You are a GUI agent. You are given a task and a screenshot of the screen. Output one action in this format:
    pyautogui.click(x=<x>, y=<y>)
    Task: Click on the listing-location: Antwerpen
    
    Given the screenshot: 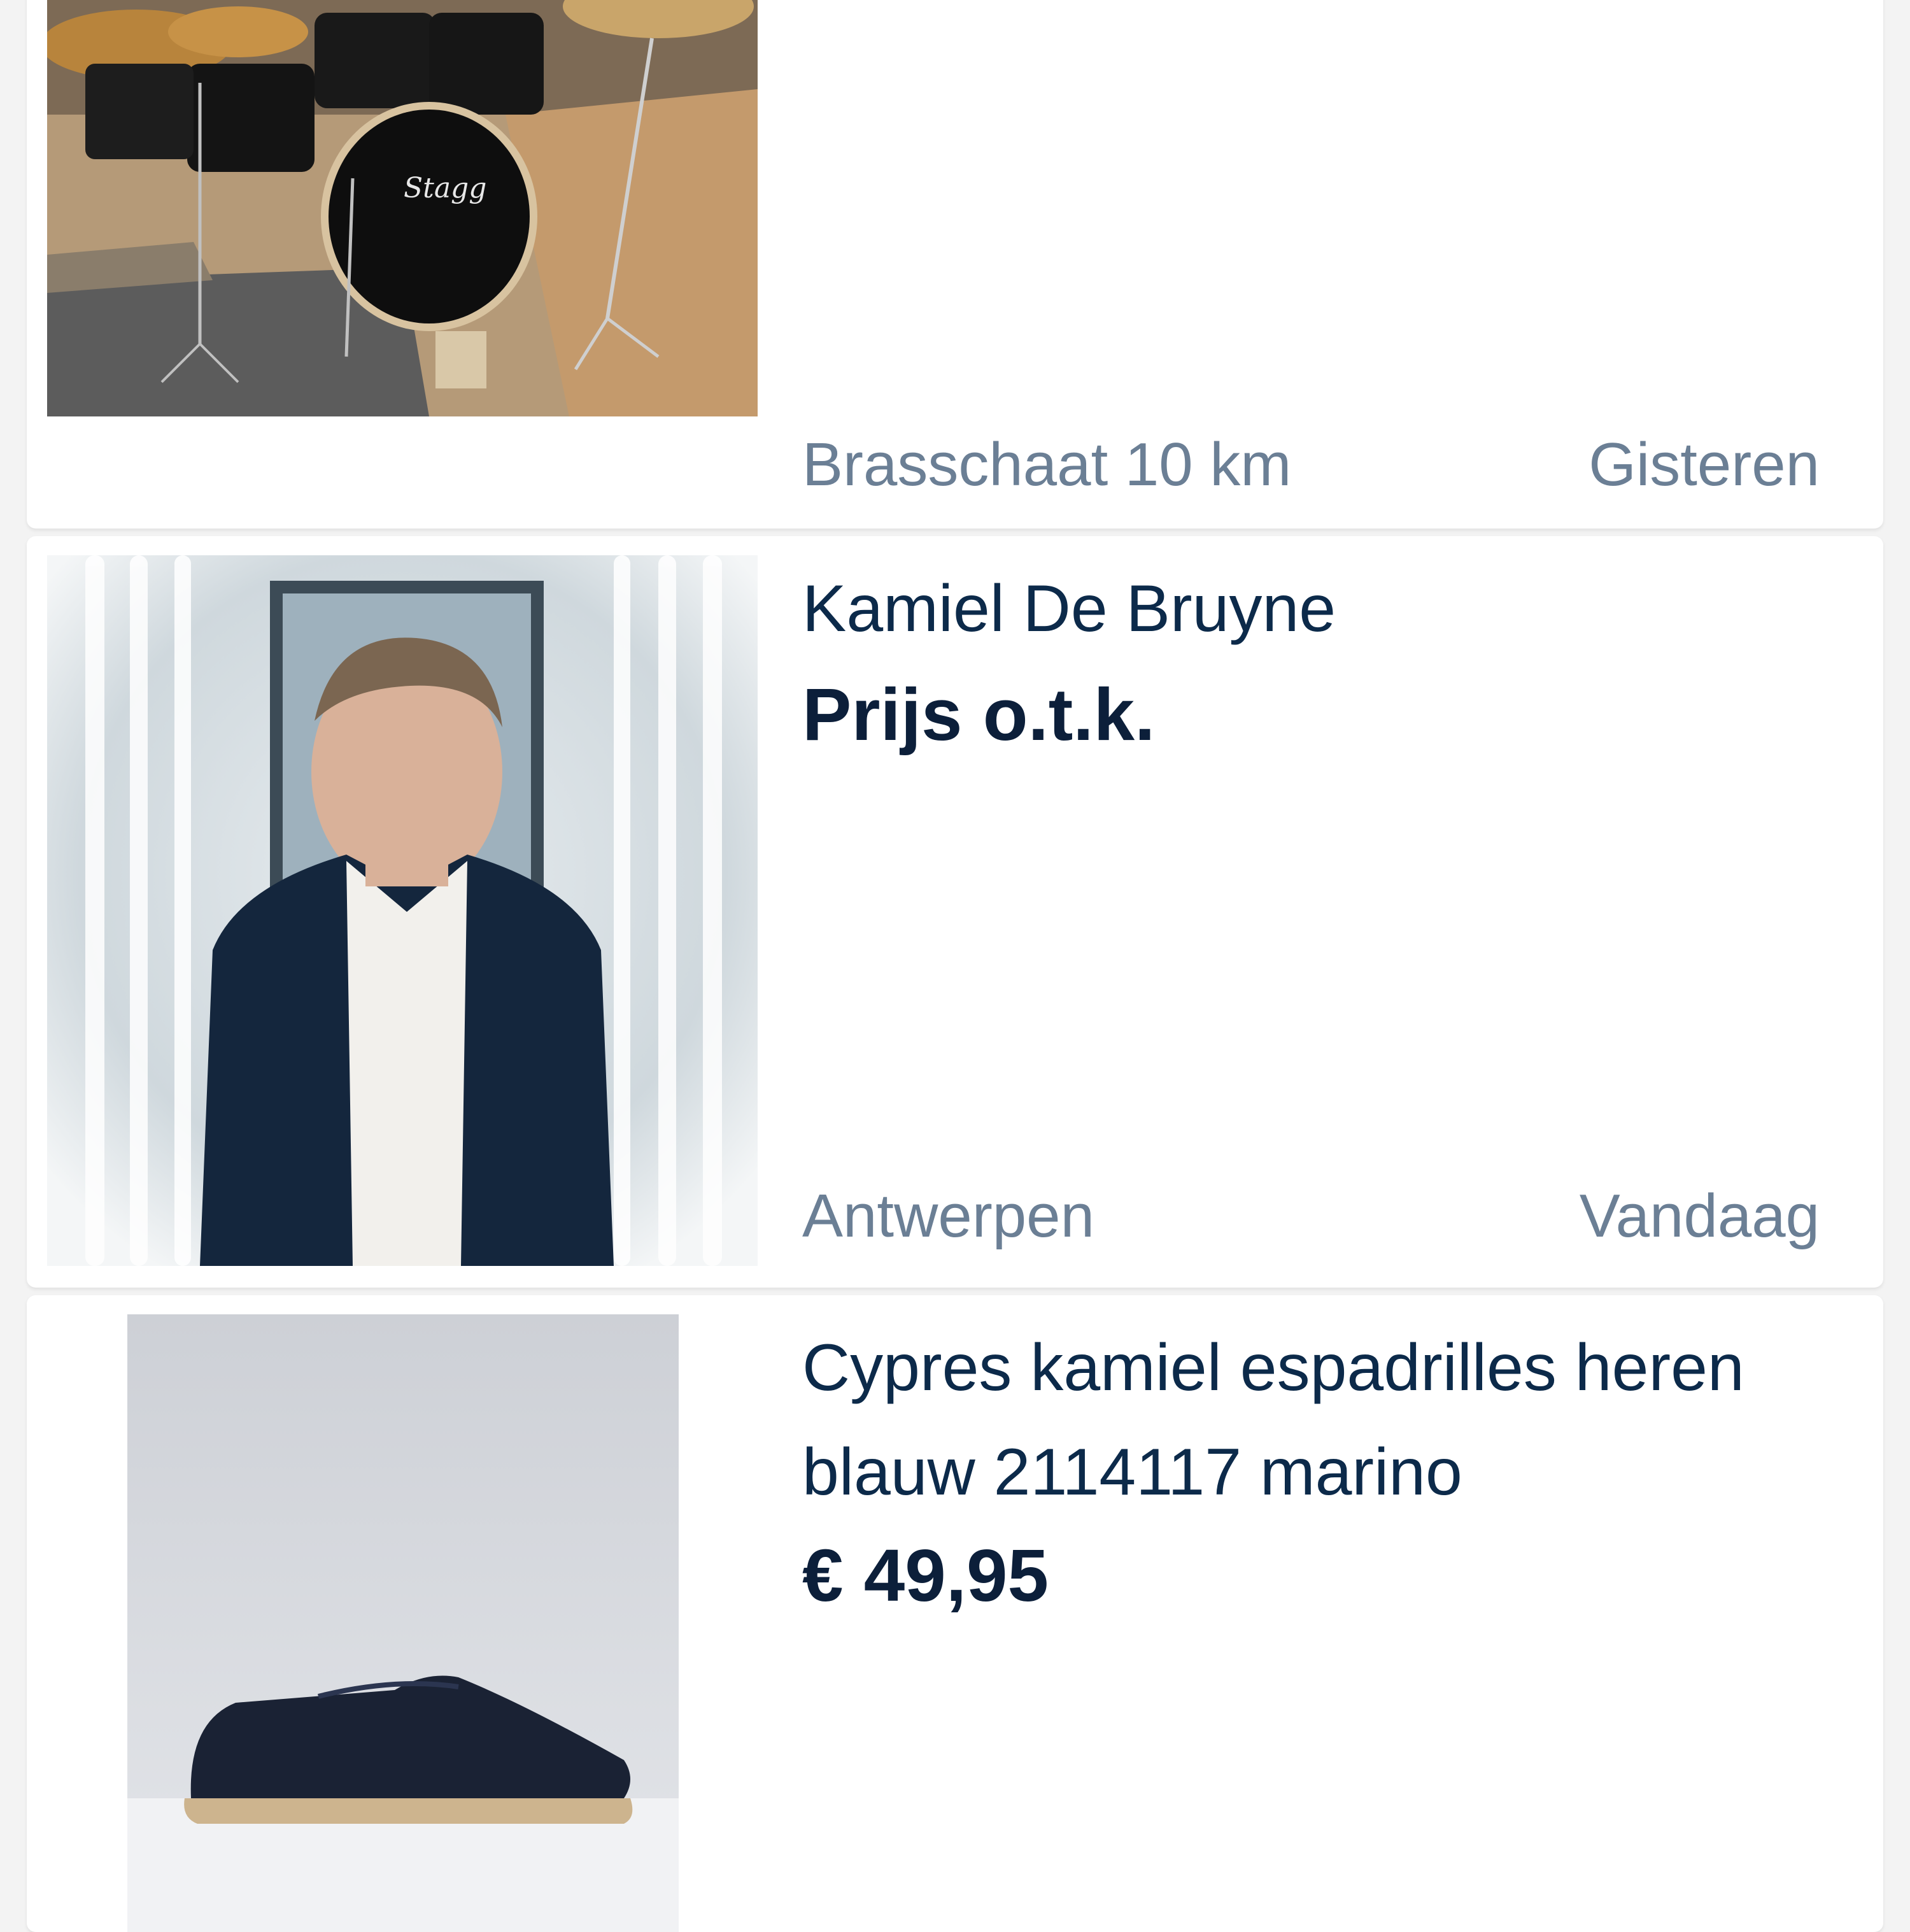 What is the action you would take?
    pyautogui.click(x=948, y=1216)
    